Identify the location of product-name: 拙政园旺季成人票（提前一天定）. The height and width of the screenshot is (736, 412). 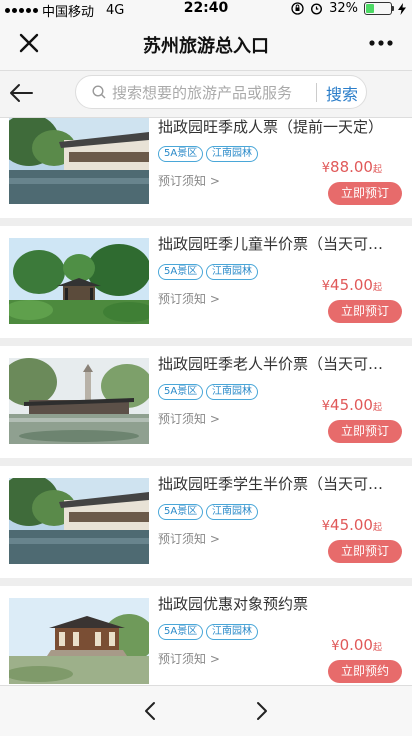
(271, 127).